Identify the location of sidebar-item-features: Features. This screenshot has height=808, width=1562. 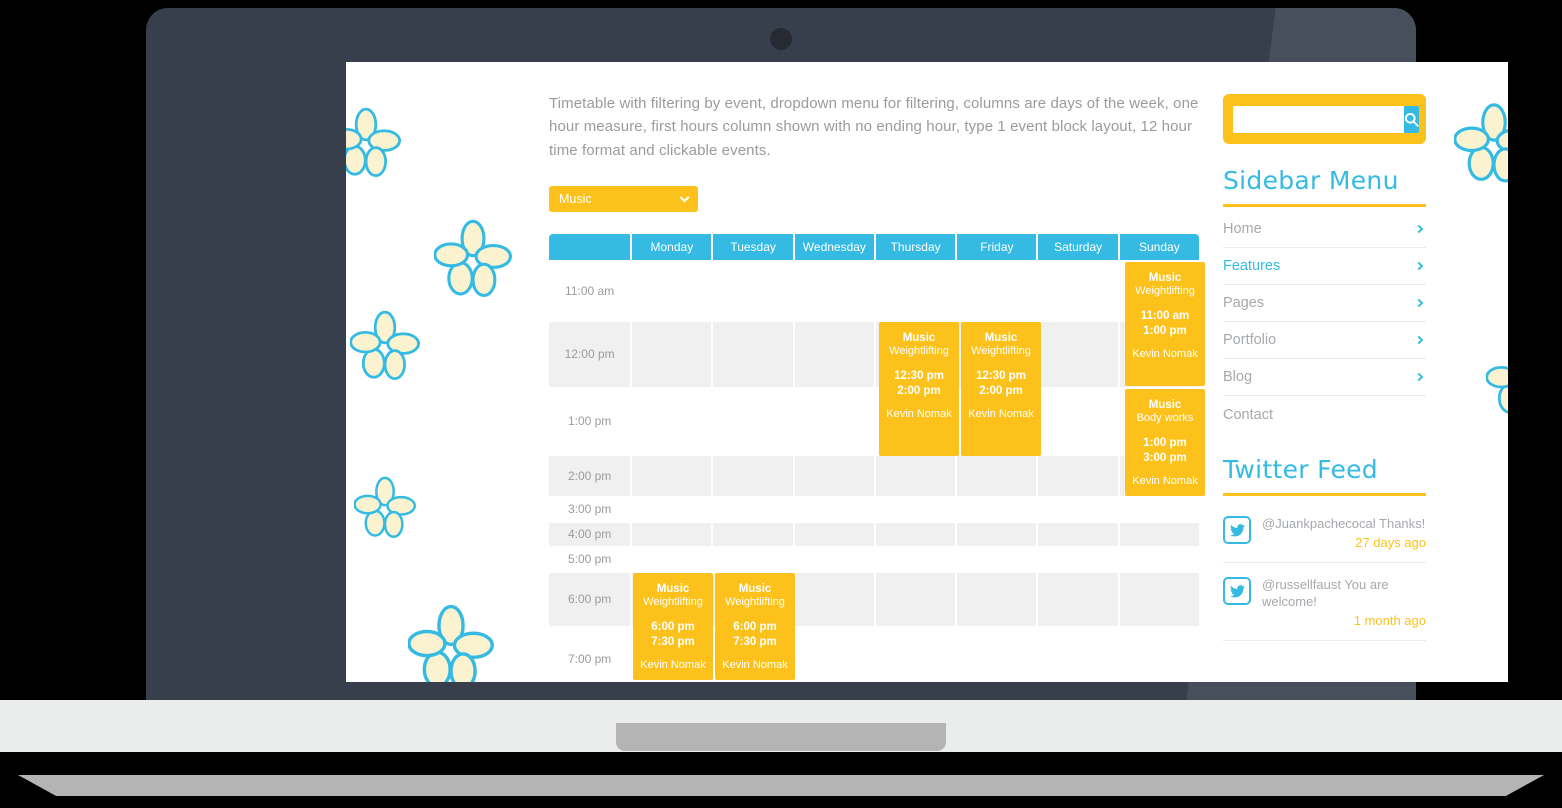
(1324, 266).